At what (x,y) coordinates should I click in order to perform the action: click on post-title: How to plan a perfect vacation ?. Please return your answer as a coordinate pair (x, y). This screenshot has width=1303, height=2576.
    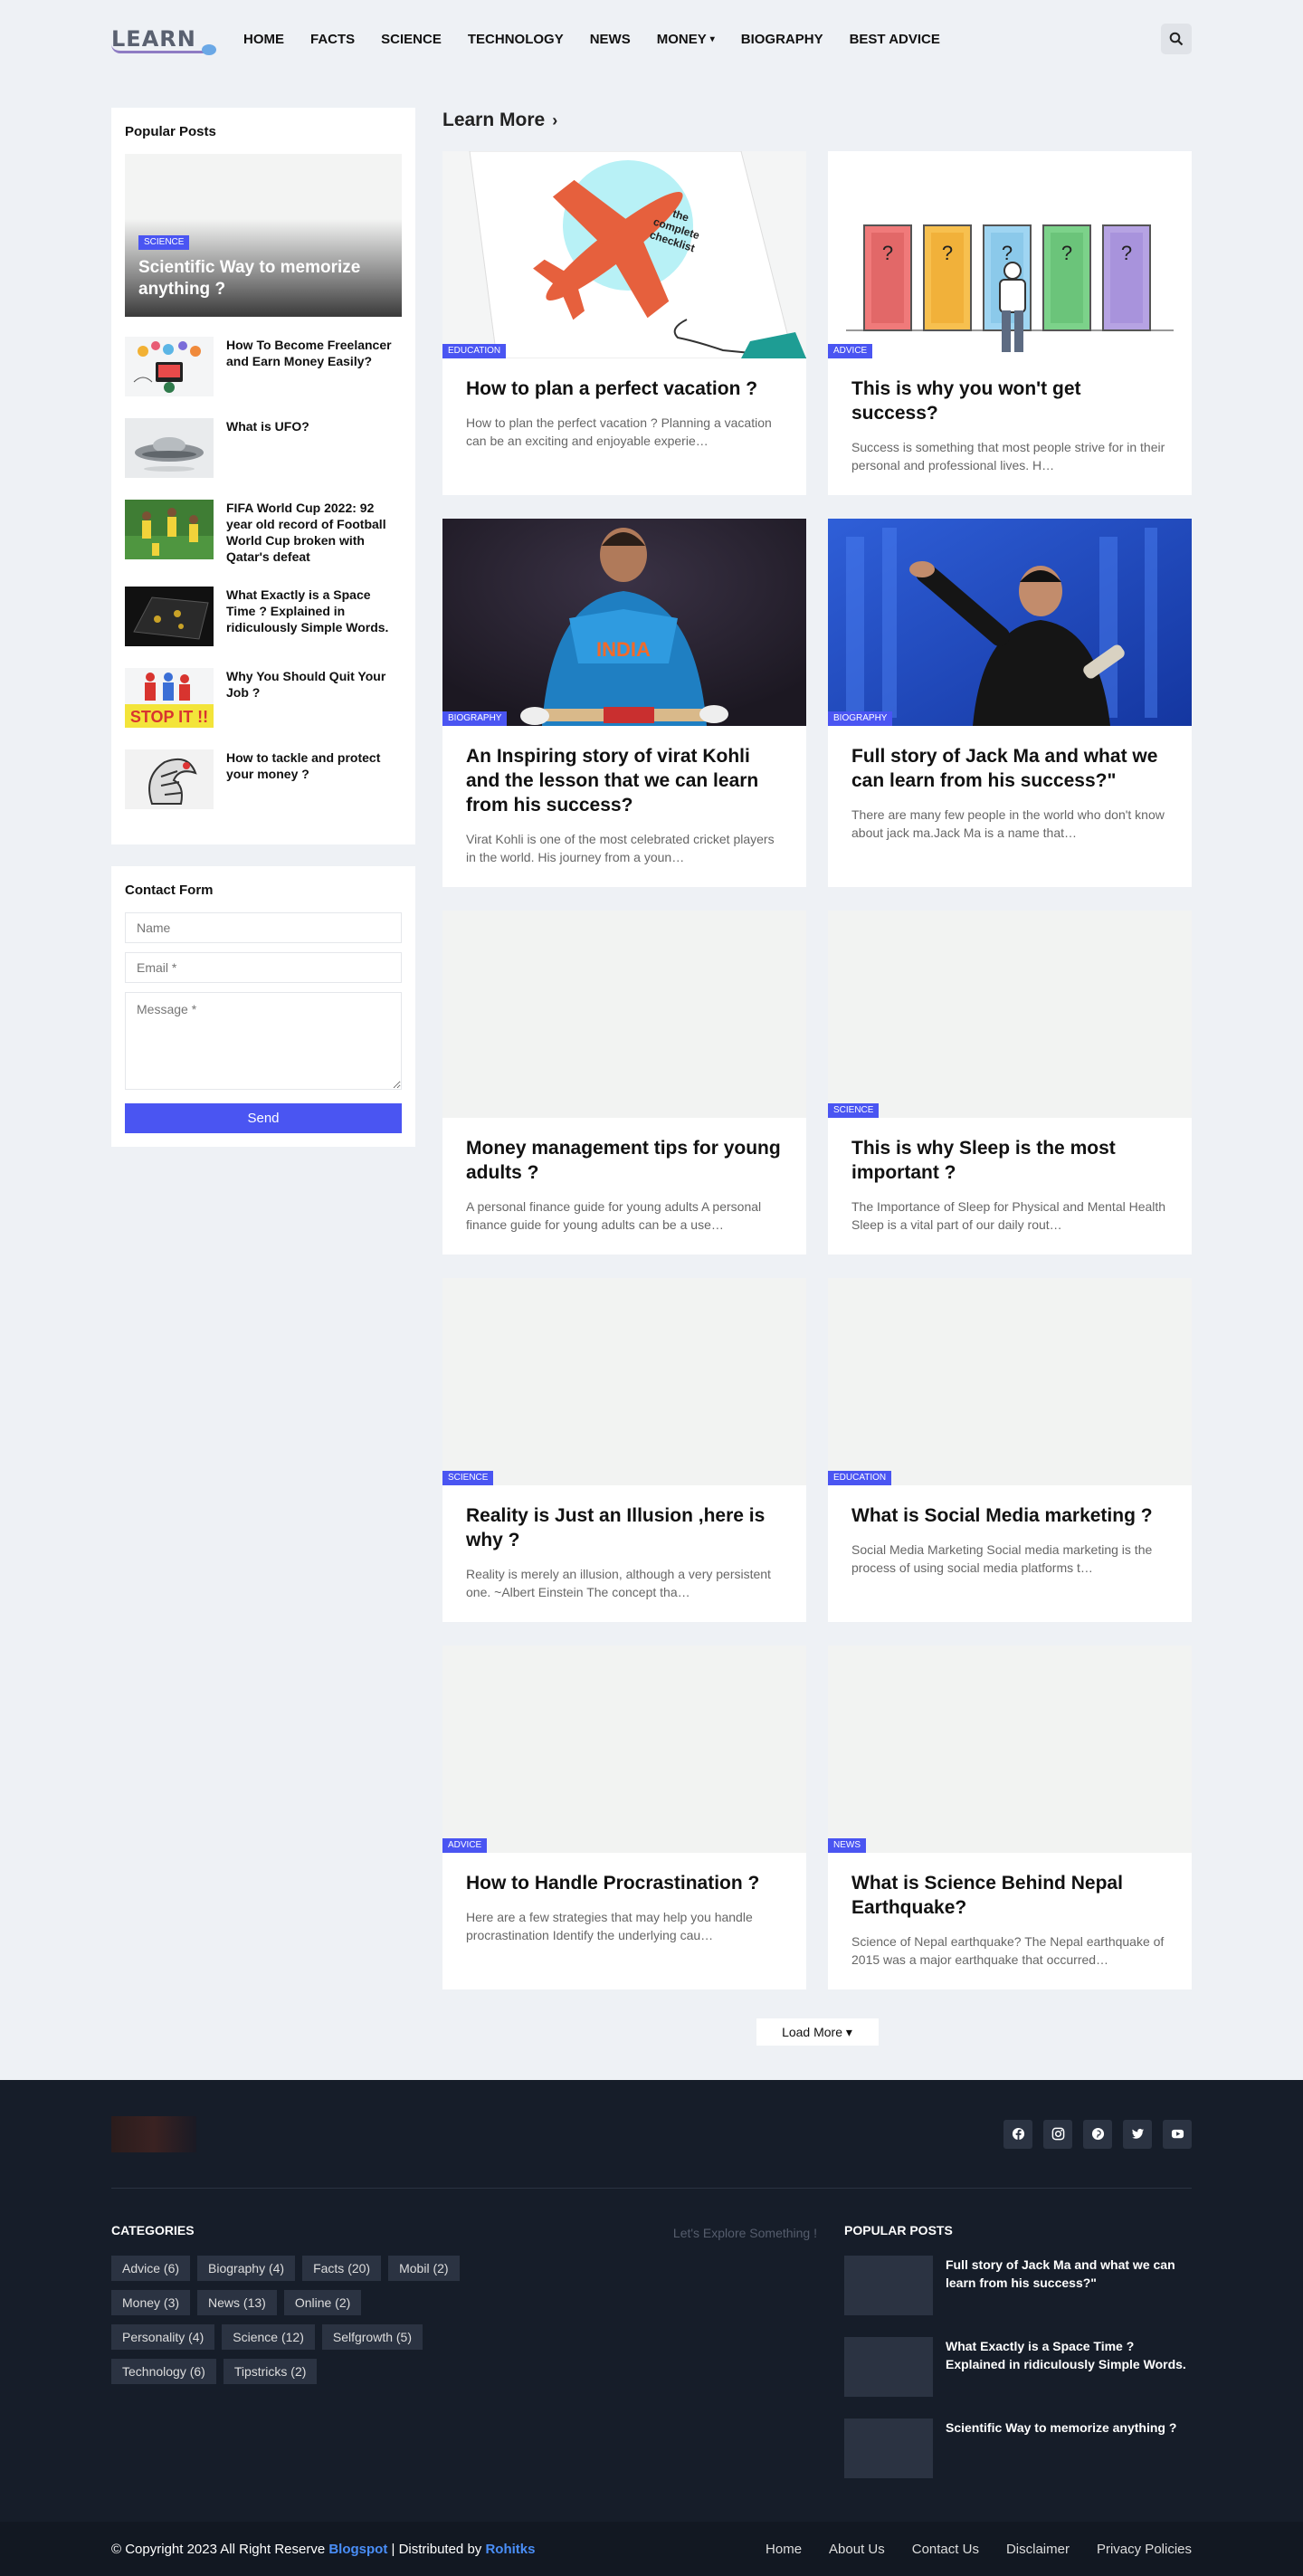
    Looking at the image, I should click on (624, 389).